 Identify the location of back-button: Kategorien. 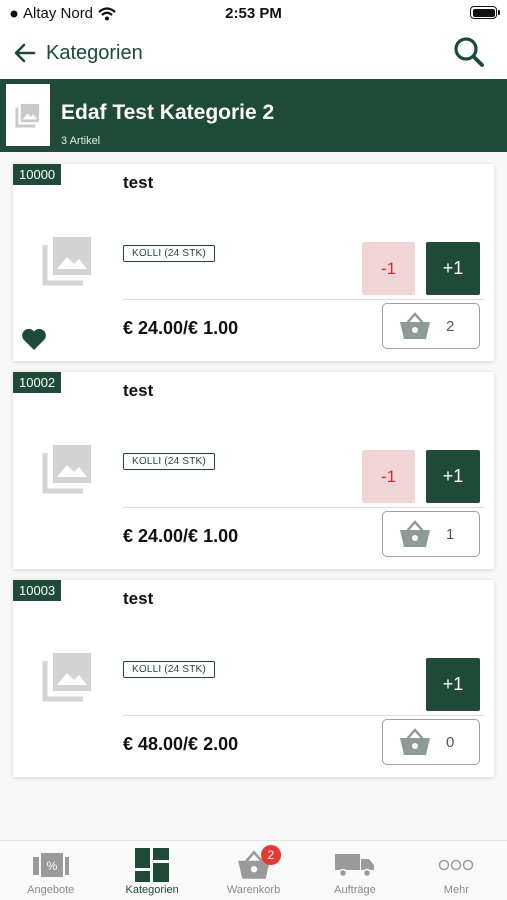
(78, 53).